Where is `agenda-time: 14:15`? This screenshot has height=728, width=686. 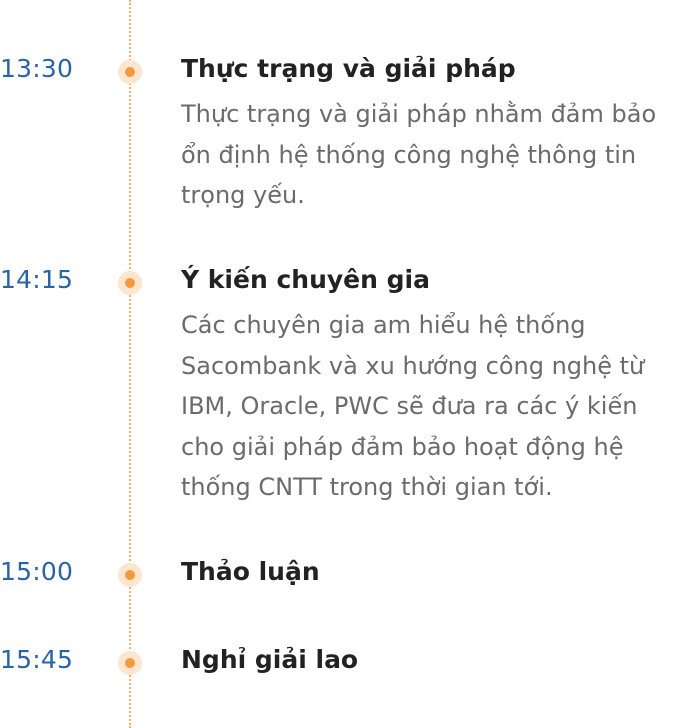
agenda-time: 14:15 is located at coordinates (37, 279).